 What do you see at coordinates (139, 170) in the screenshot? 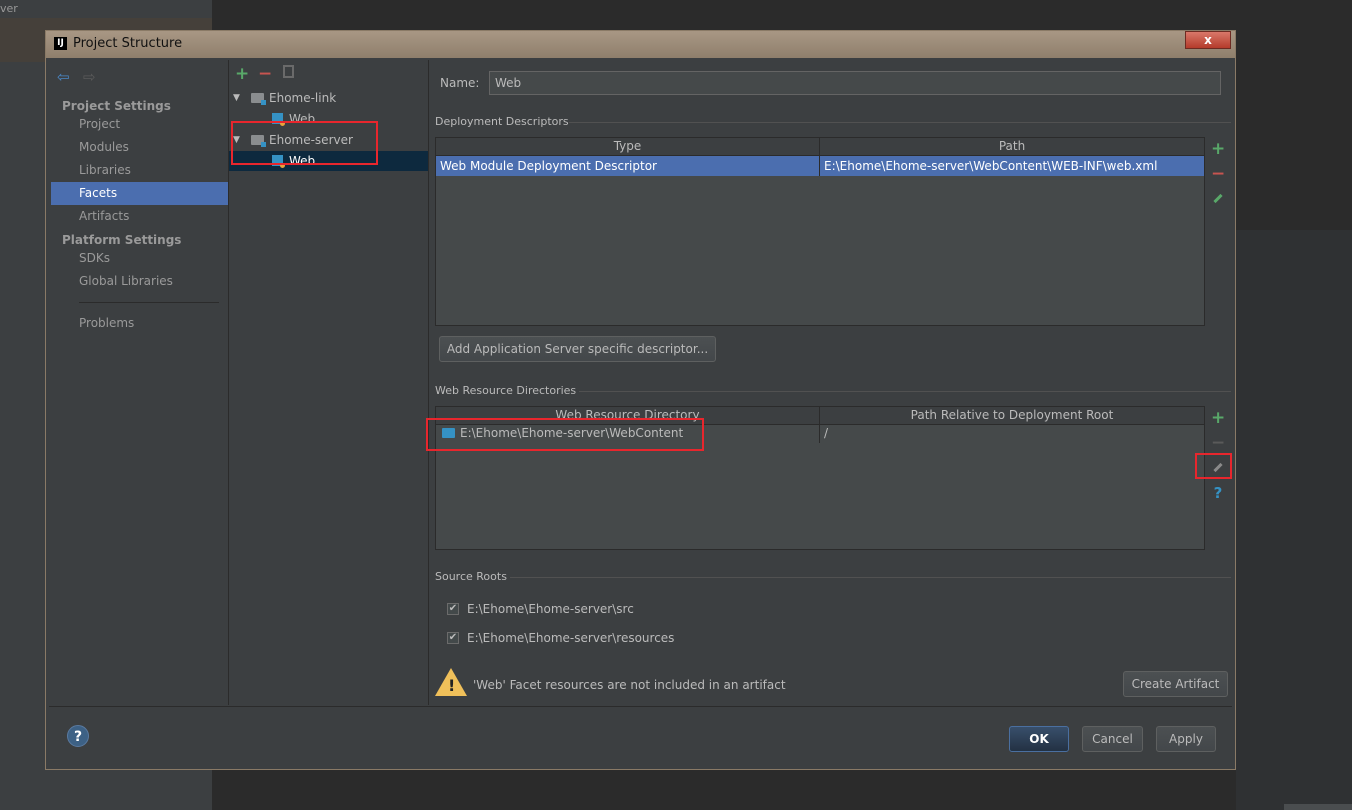
I see `nav-item-libraries: Libraries` at bounding box center [139, 170].